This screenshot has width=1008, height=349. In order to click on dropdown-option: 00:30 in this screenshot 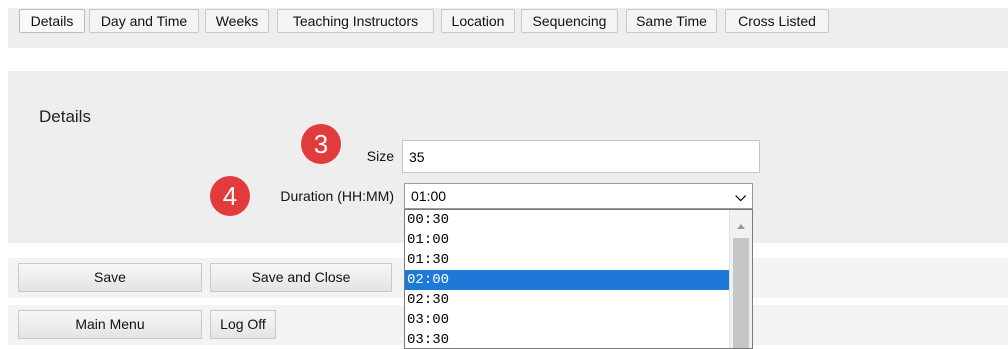, I will do `click(567, 220)`.